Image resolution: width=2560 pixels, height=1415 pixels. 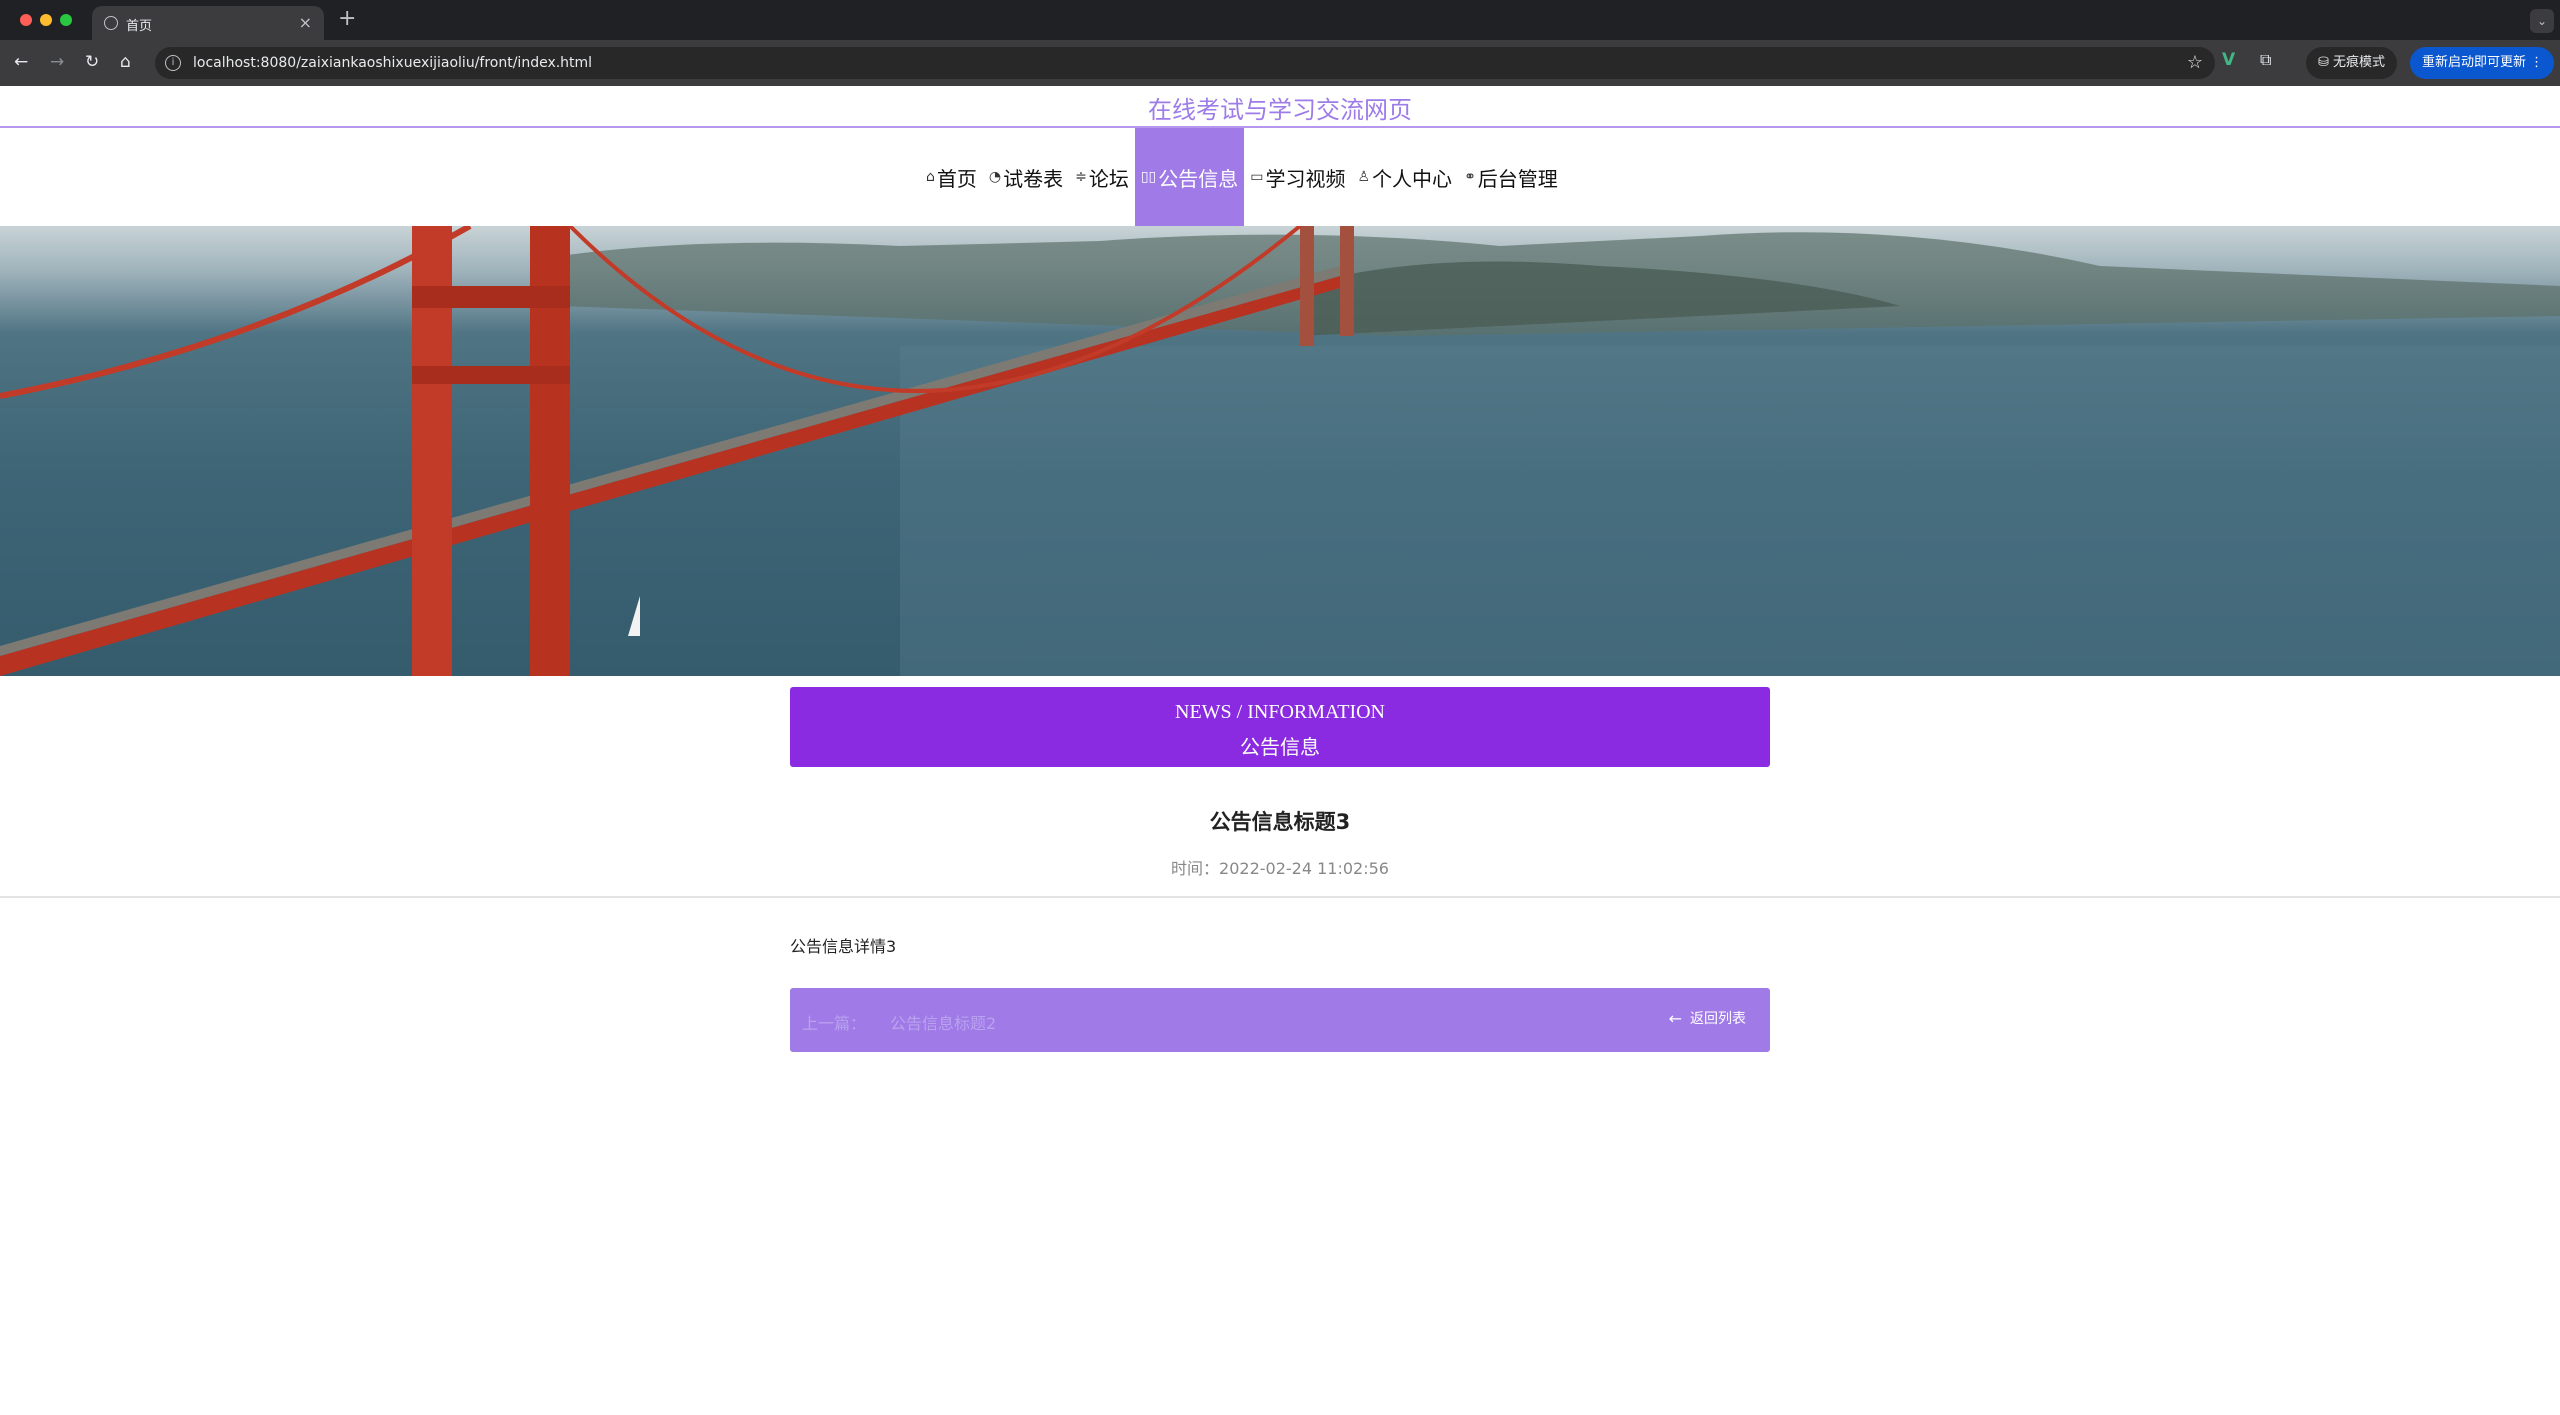 What do you see at coordinates (843, 946) in the screenshot?
I see `article-body: 公告信息详情3` at bounding box center [843, 946].